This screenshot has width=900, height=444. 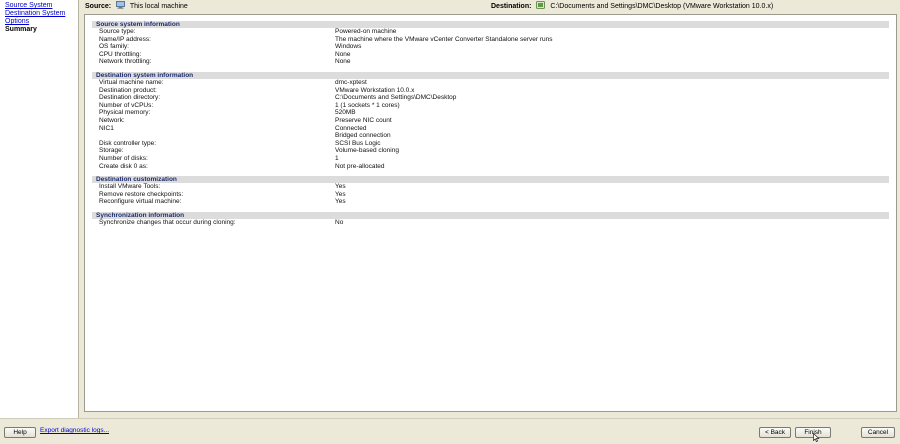 I want to click on summary-row: Reconfigure virtual machine: Yes, so click(x=497, y=202).